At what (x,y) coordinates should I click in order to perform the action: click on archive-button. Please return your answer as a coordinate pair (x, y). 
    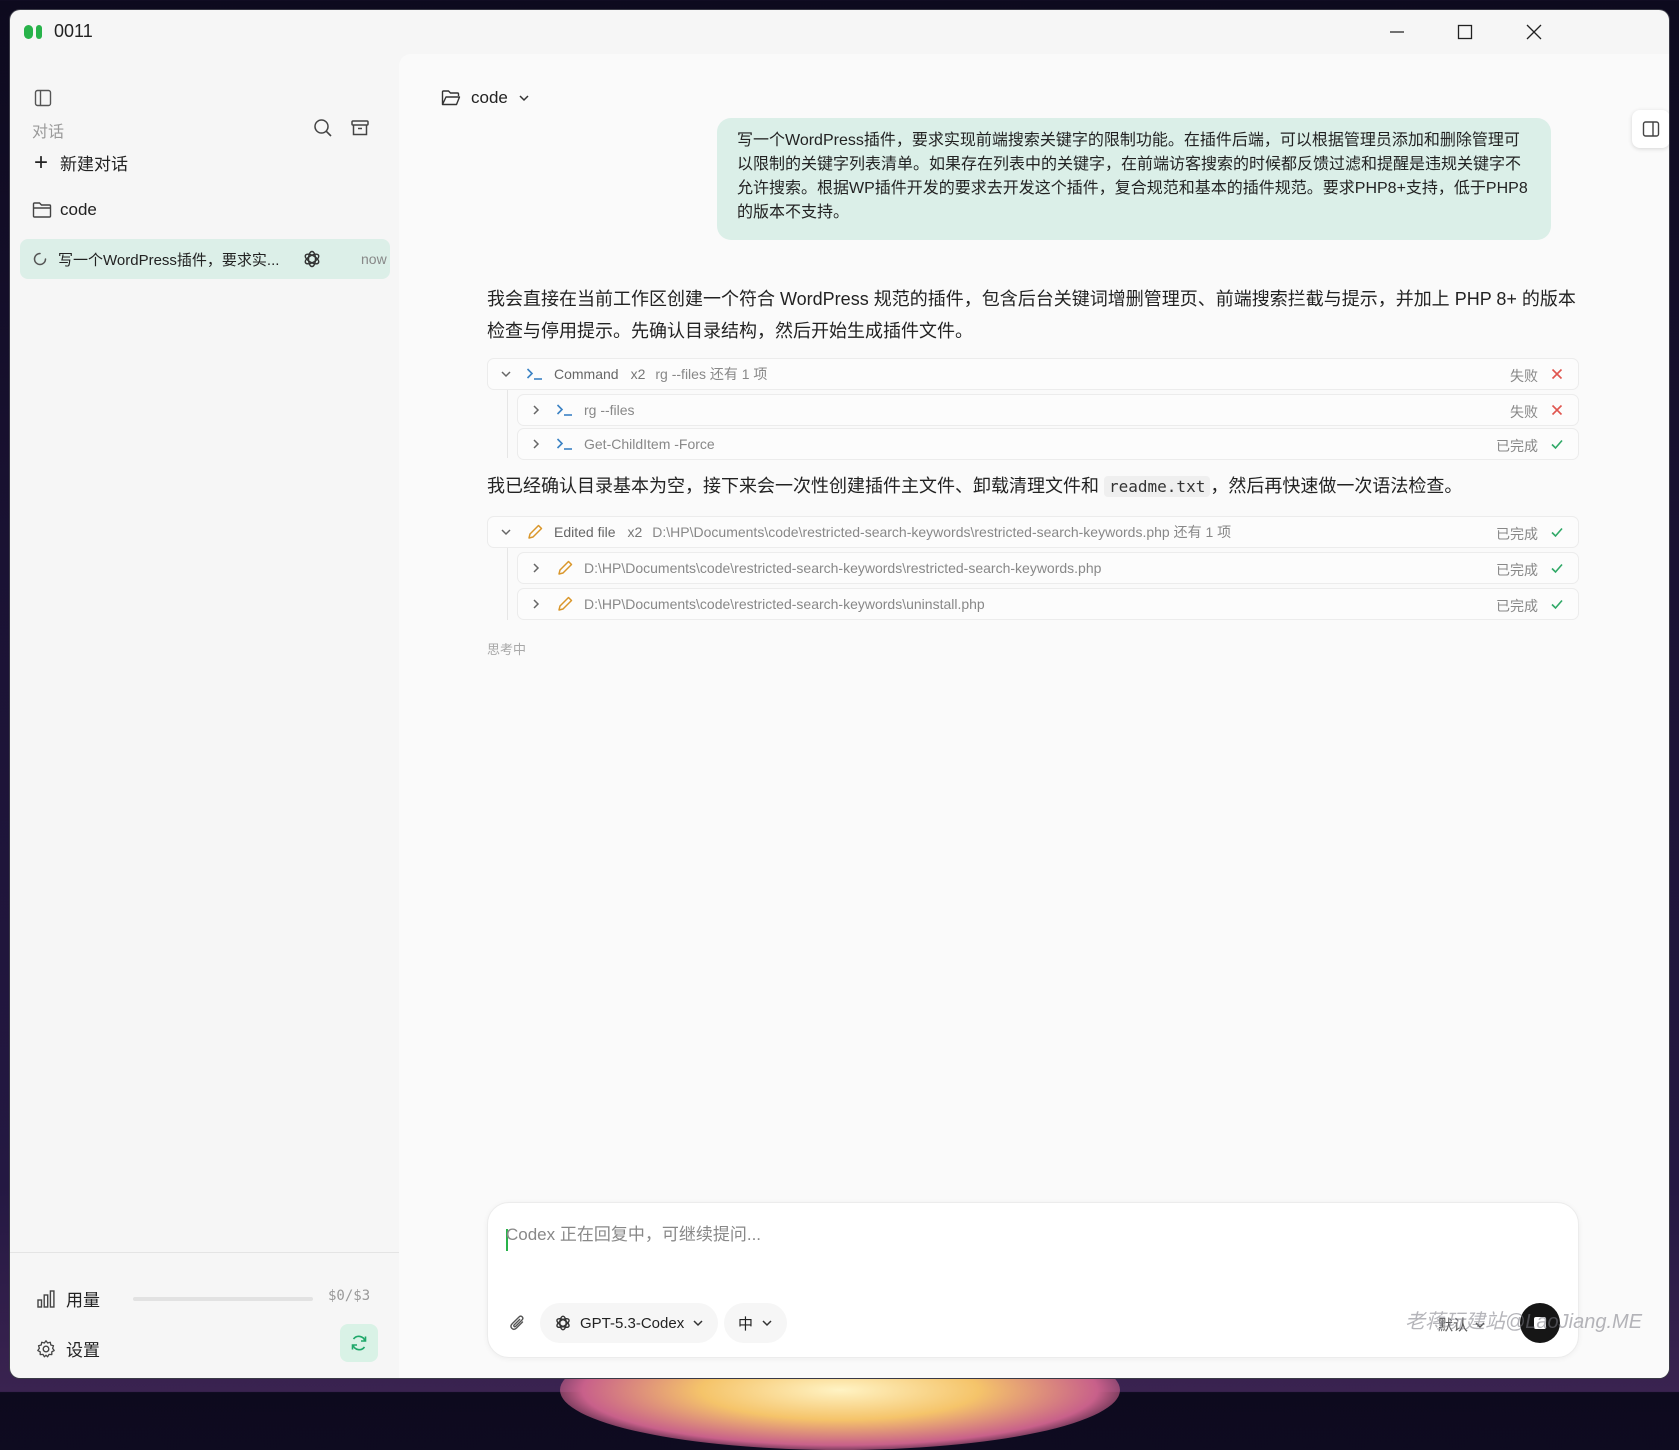
    Looking at the image, I should click on (361, 129).